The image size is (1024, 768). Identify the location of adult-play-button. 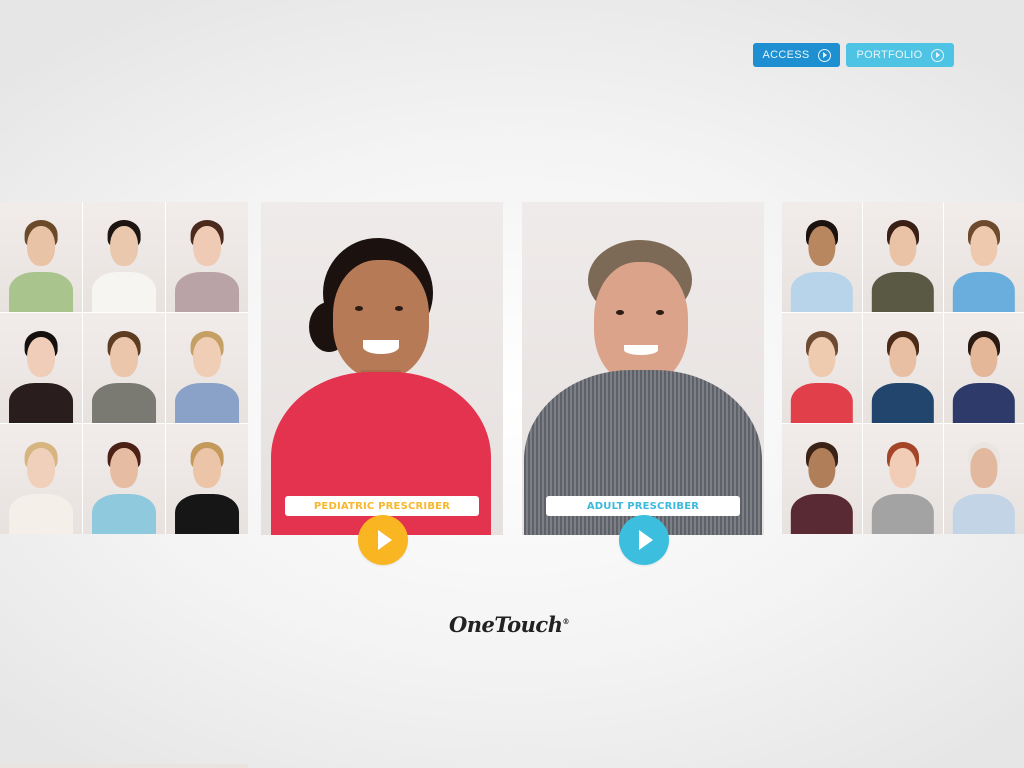
(644, 540).